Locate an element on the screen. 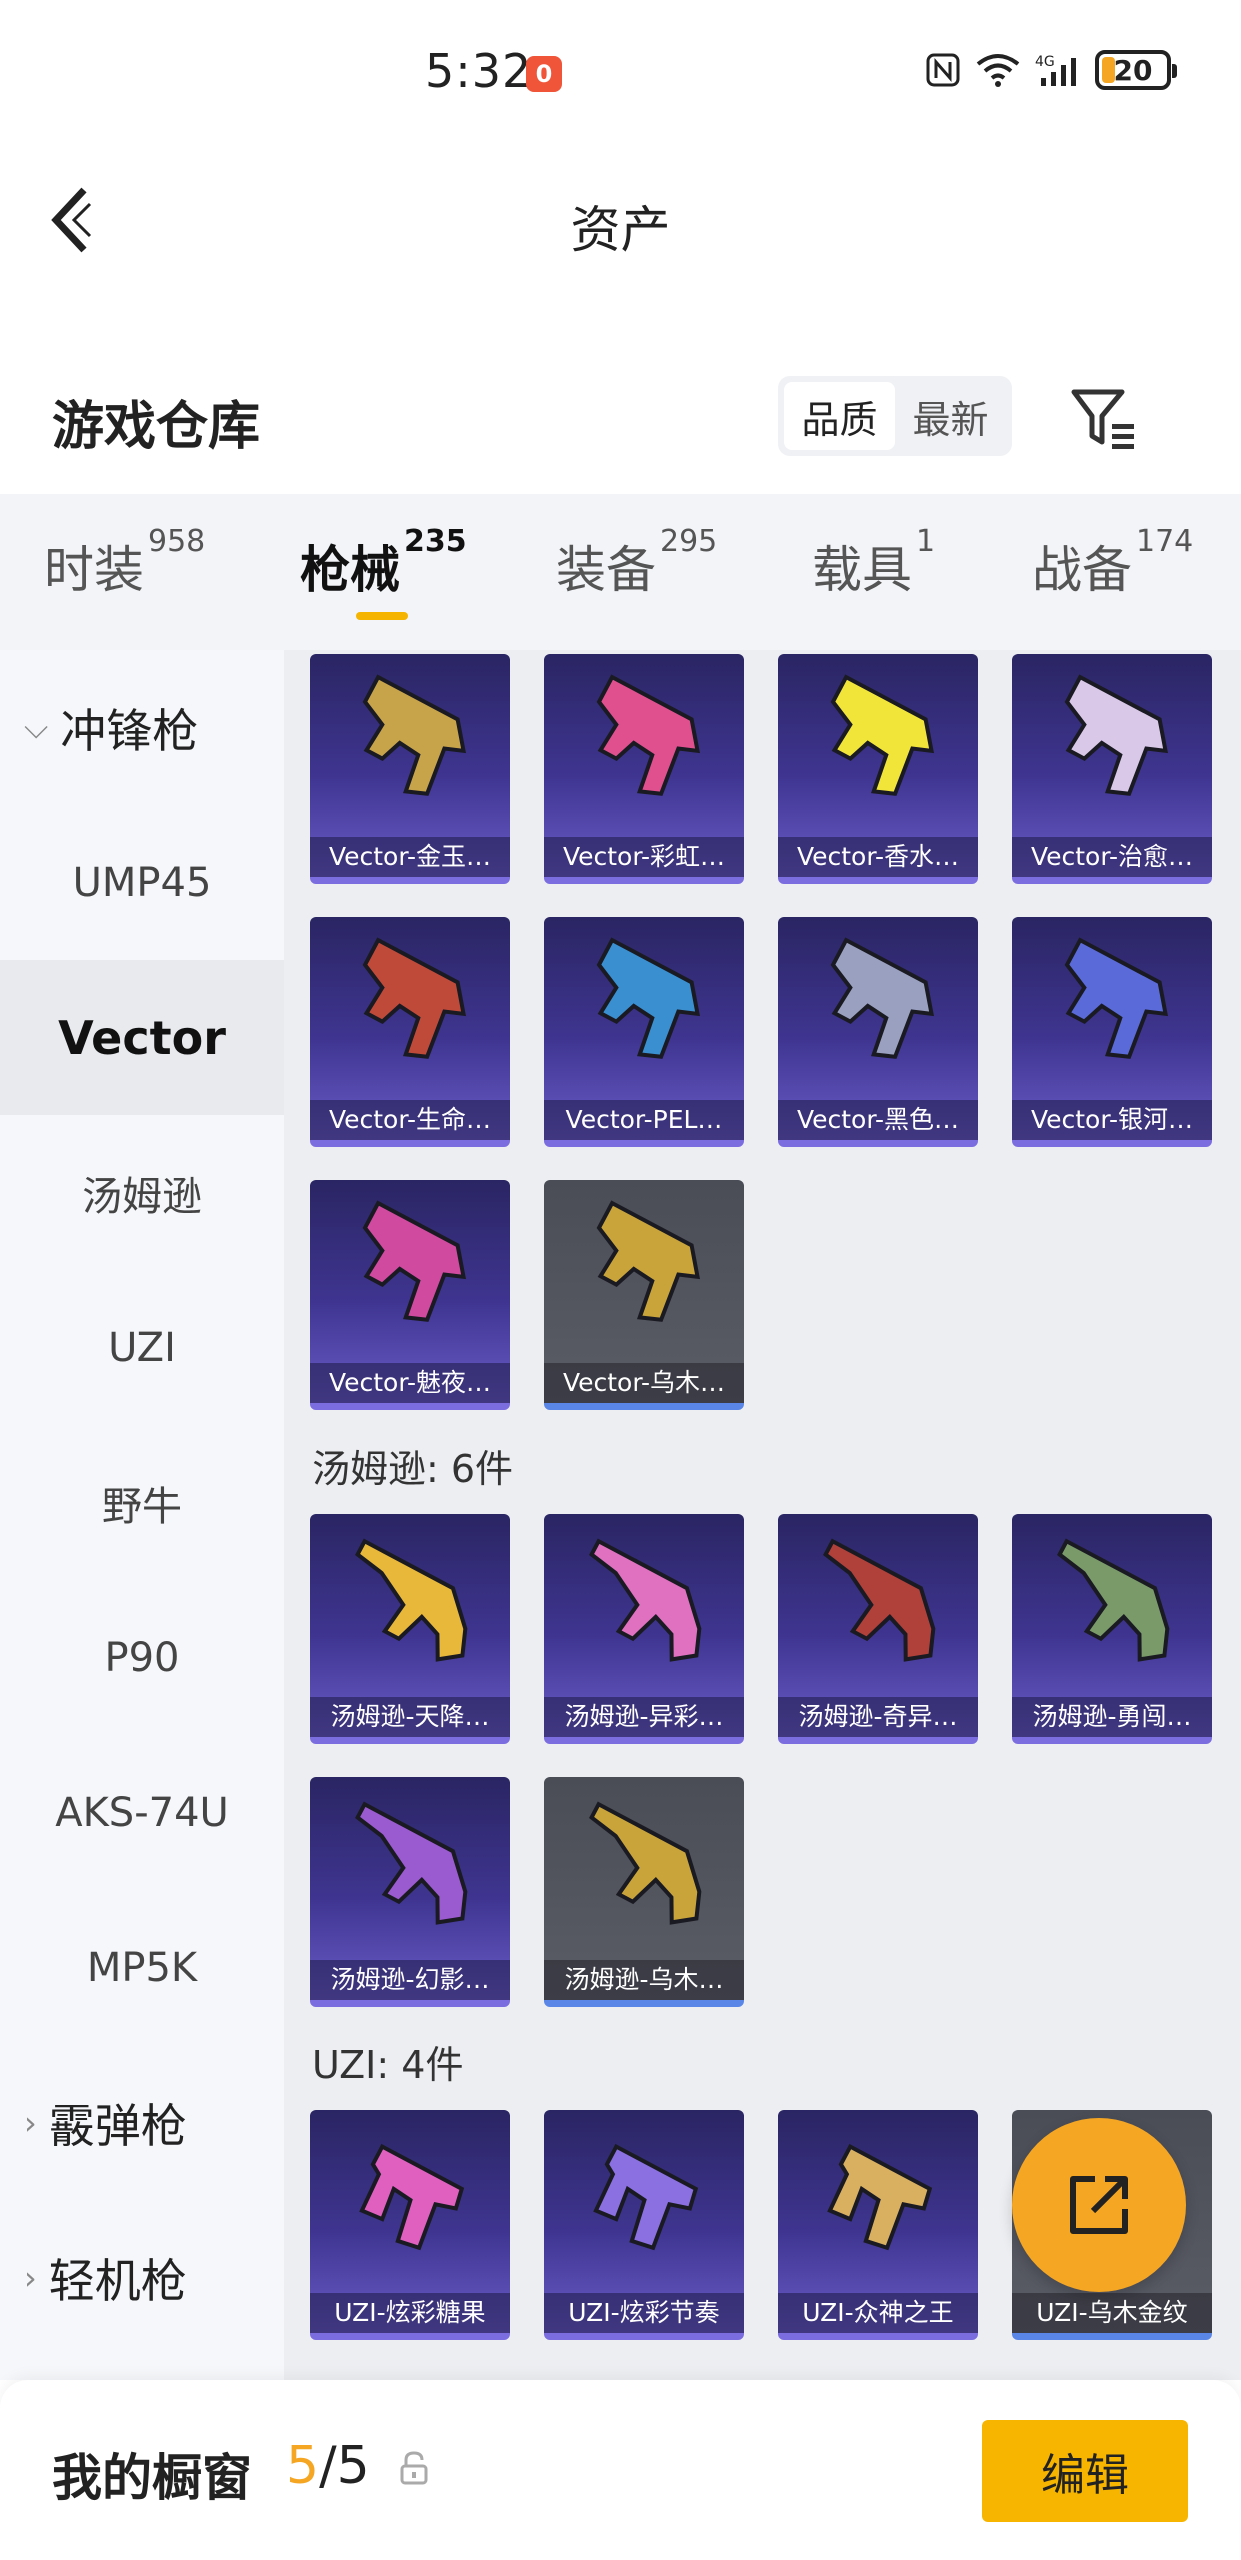  notification-badge: 0 is located at coordinates (544, 74).